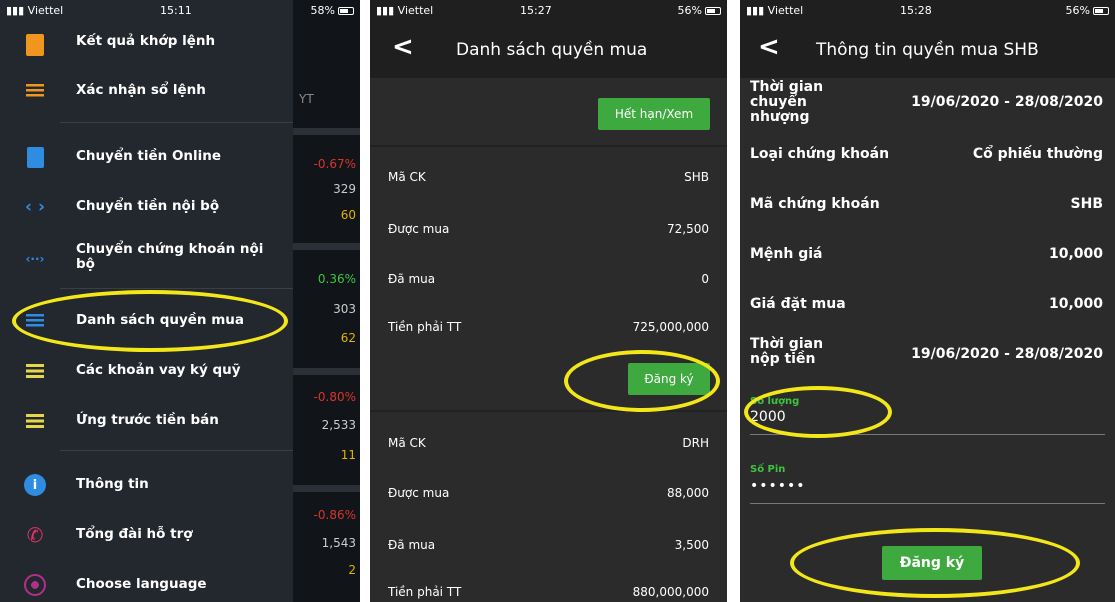 The width and height of the screenshot is (1115, 602). I want to click on menu-item-label: Kết quả khớp lệnh, so click(146, 41).